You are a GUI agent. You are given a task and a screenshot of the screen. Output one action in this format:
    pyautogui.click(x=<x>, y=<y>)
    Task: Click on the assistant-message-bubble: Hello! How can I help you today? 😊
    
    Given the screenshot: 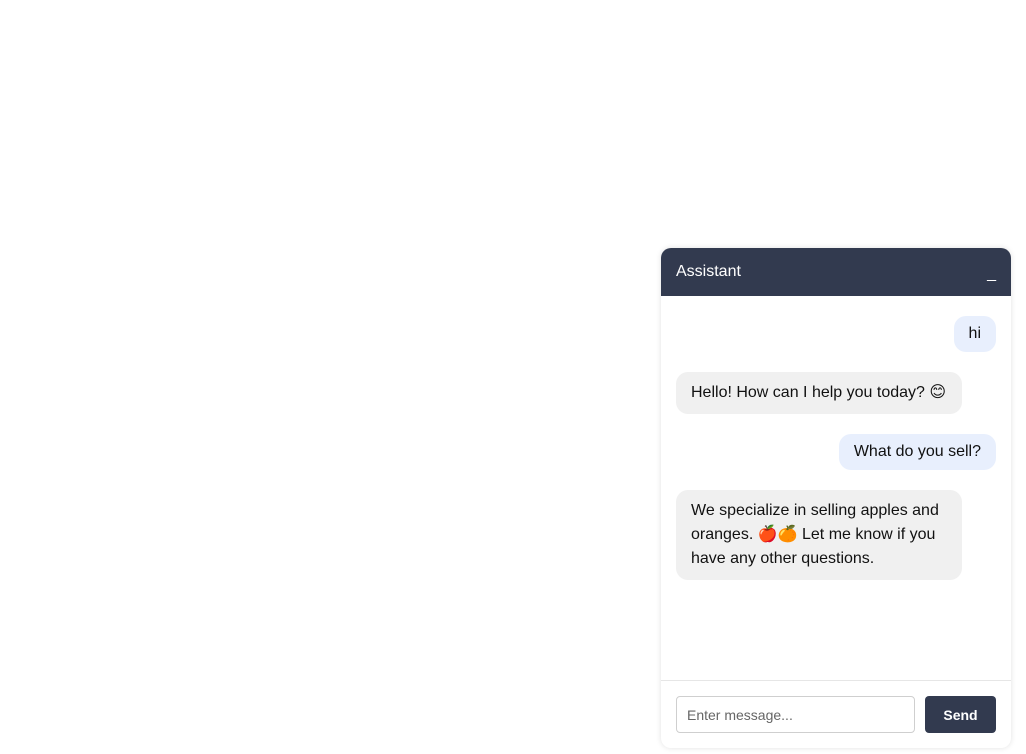 What is the action you would take?
    pyautogui.click(x=819, y=393)
    